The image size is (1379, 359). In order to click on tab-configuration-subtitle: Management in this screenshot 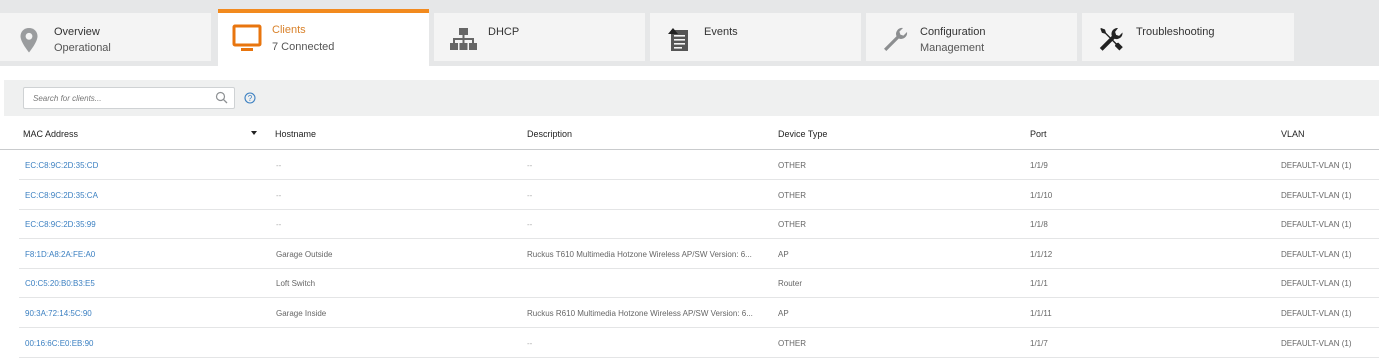, I will do `click(952, 48)`.